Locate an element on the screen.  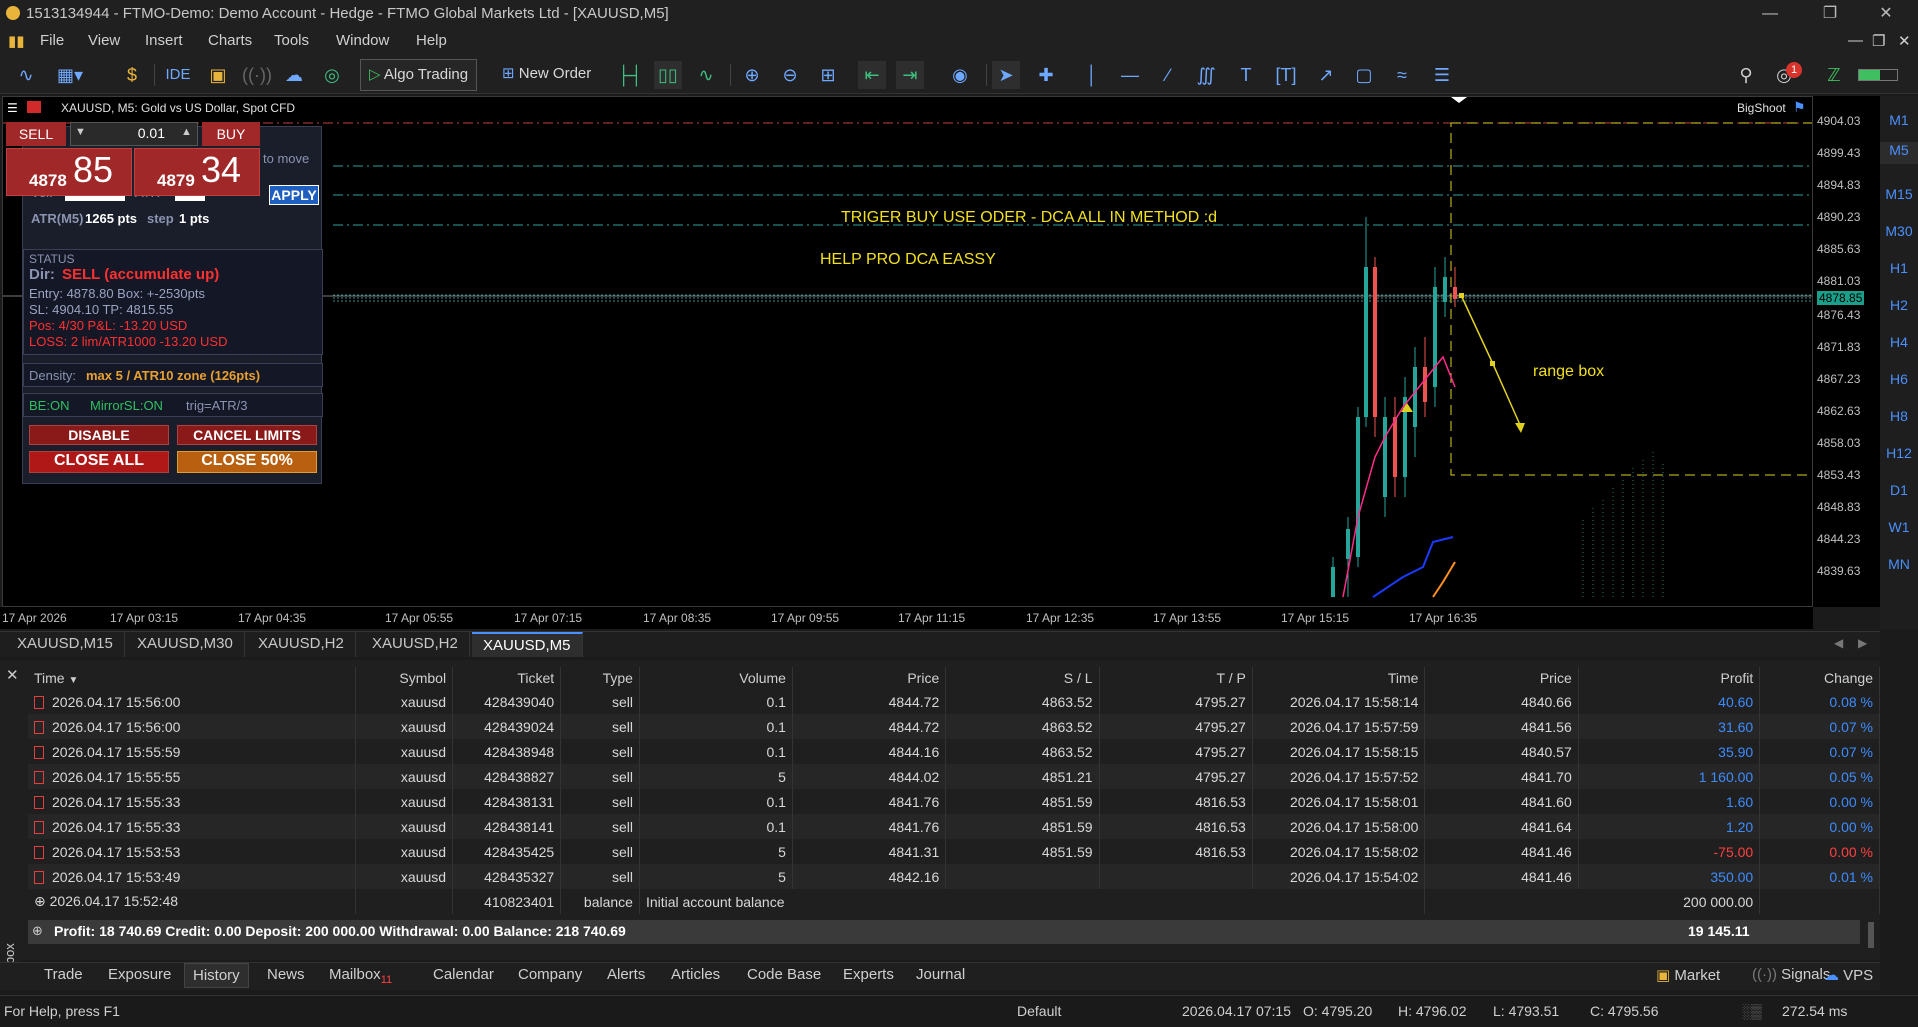
timeframe-h1: H1 is located at coordinates (1899, 268).